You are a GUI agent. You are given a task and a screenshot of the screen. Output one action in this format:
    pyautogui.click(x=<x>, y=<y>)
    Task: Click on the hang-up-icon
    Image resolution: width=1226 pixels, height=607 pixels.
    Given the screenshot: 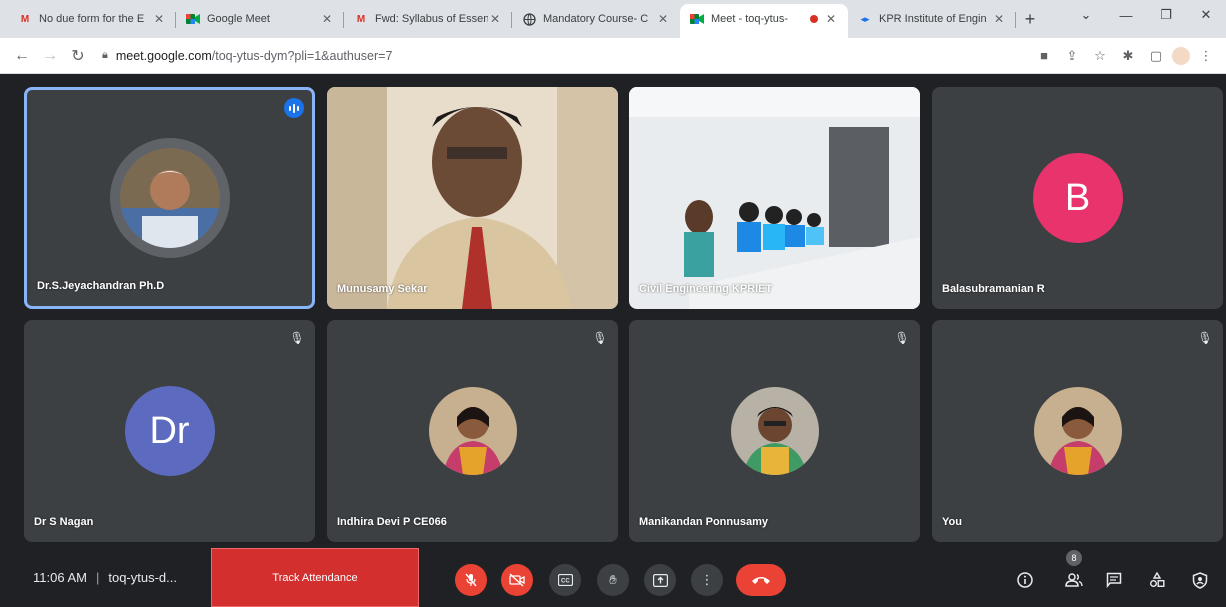 What is the action you would take?
    pyautogui.click(x=761, y=580)
    